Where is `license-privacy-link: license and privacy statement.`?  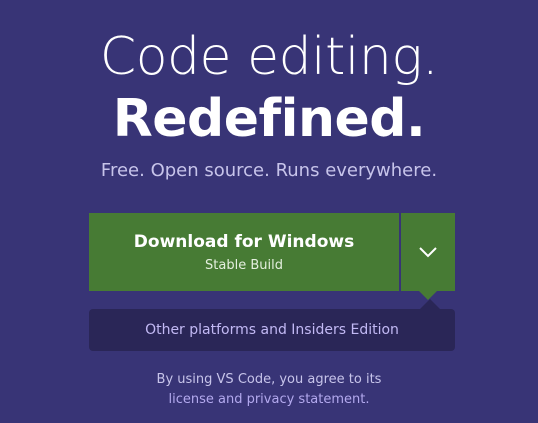 license-privacy-link: license and privacy statement. is located at coordinates (268, 399).